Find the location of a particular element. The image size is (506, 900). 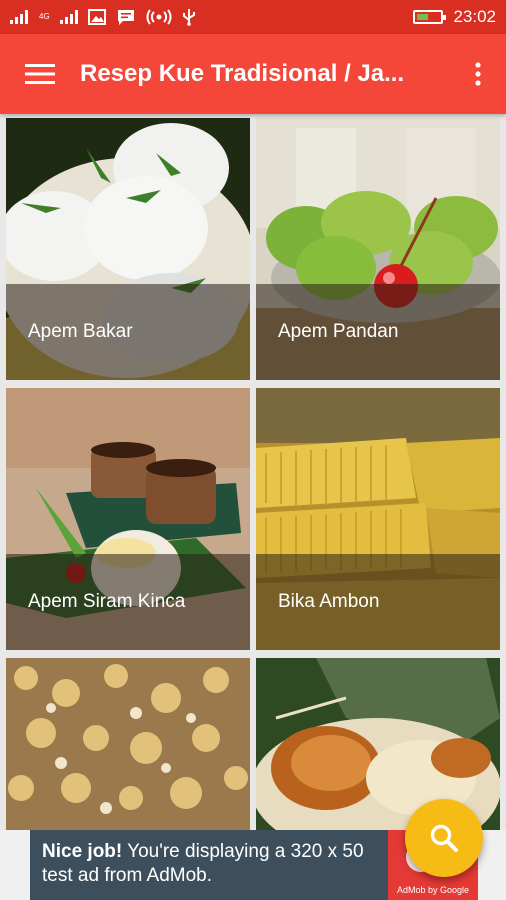

chat-icon is located at coordinates (125, 17).